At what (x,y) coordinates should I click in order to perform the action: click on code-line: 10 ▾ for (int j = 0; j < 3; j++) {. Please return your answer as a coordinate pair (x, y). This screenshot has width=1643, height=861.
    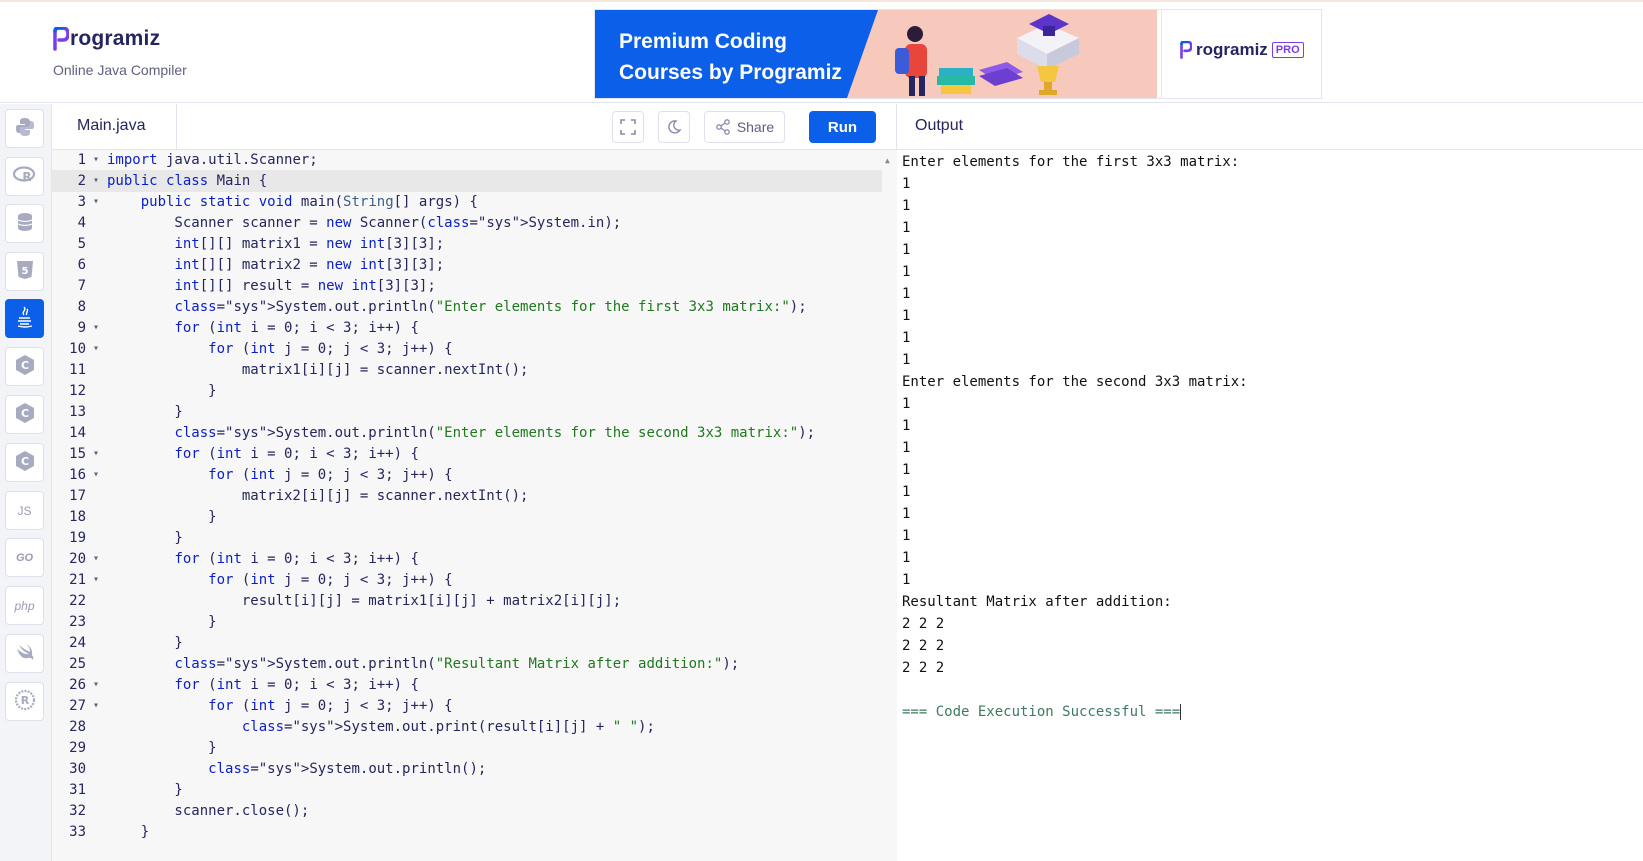
    Looking at the image, I should click on (467, 349).